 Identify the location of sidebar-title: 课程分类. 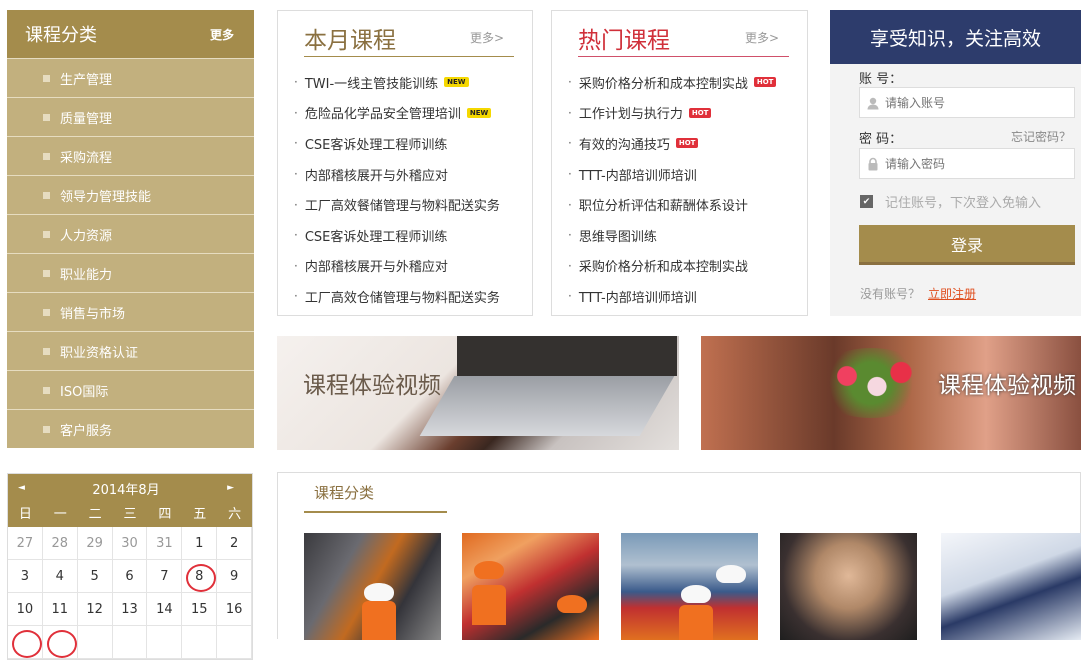
(61, 35).